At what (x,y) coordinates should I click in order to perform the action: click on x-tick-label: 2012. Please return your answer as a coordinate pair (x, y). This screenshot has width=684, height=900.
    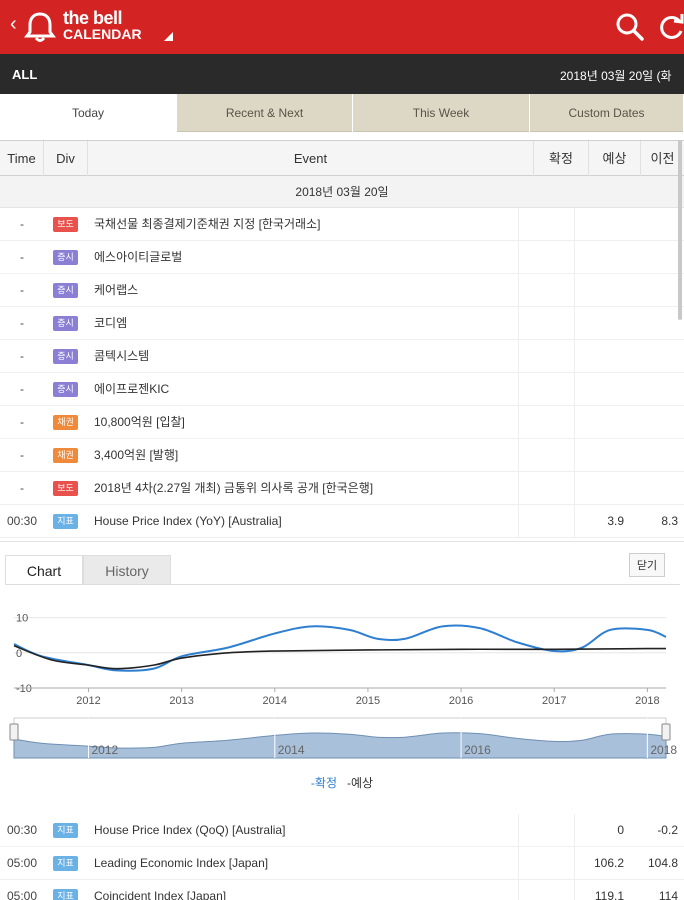
    Looking at the image, I should click on (88, 701).